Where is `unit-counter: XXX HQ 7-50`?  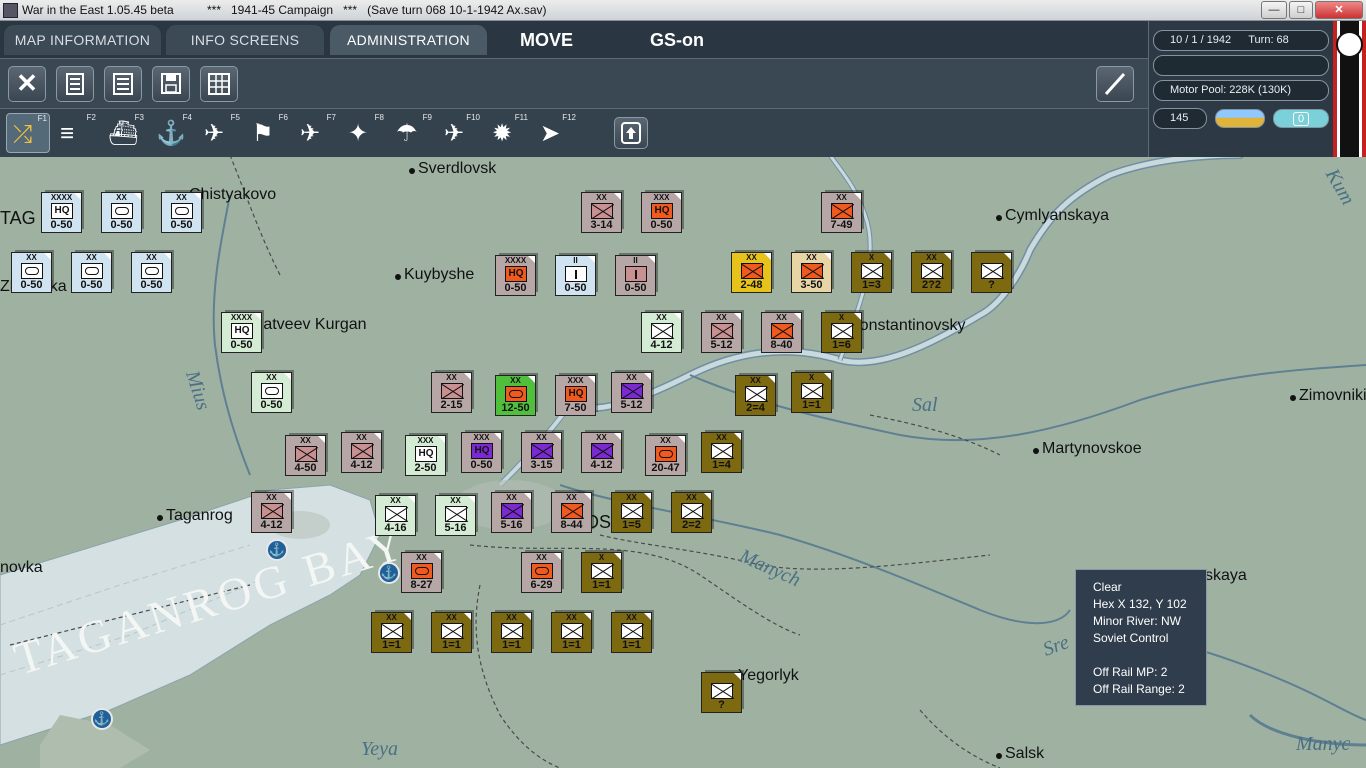 unit-counter: XXX HQ 7-50 is located at coordinates (575, 395).